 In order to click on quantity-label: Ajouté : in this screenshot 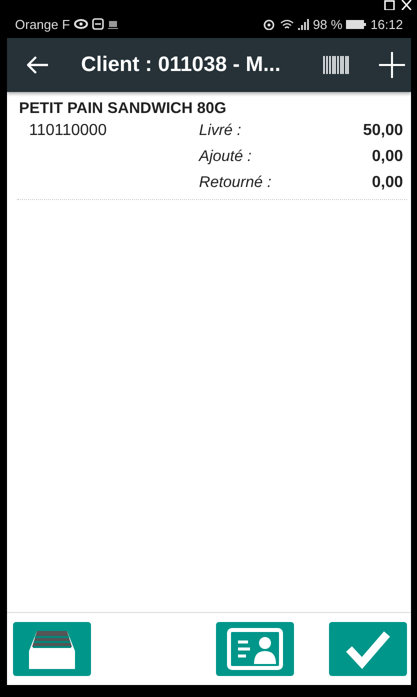, I will do `click(226, 157)`.